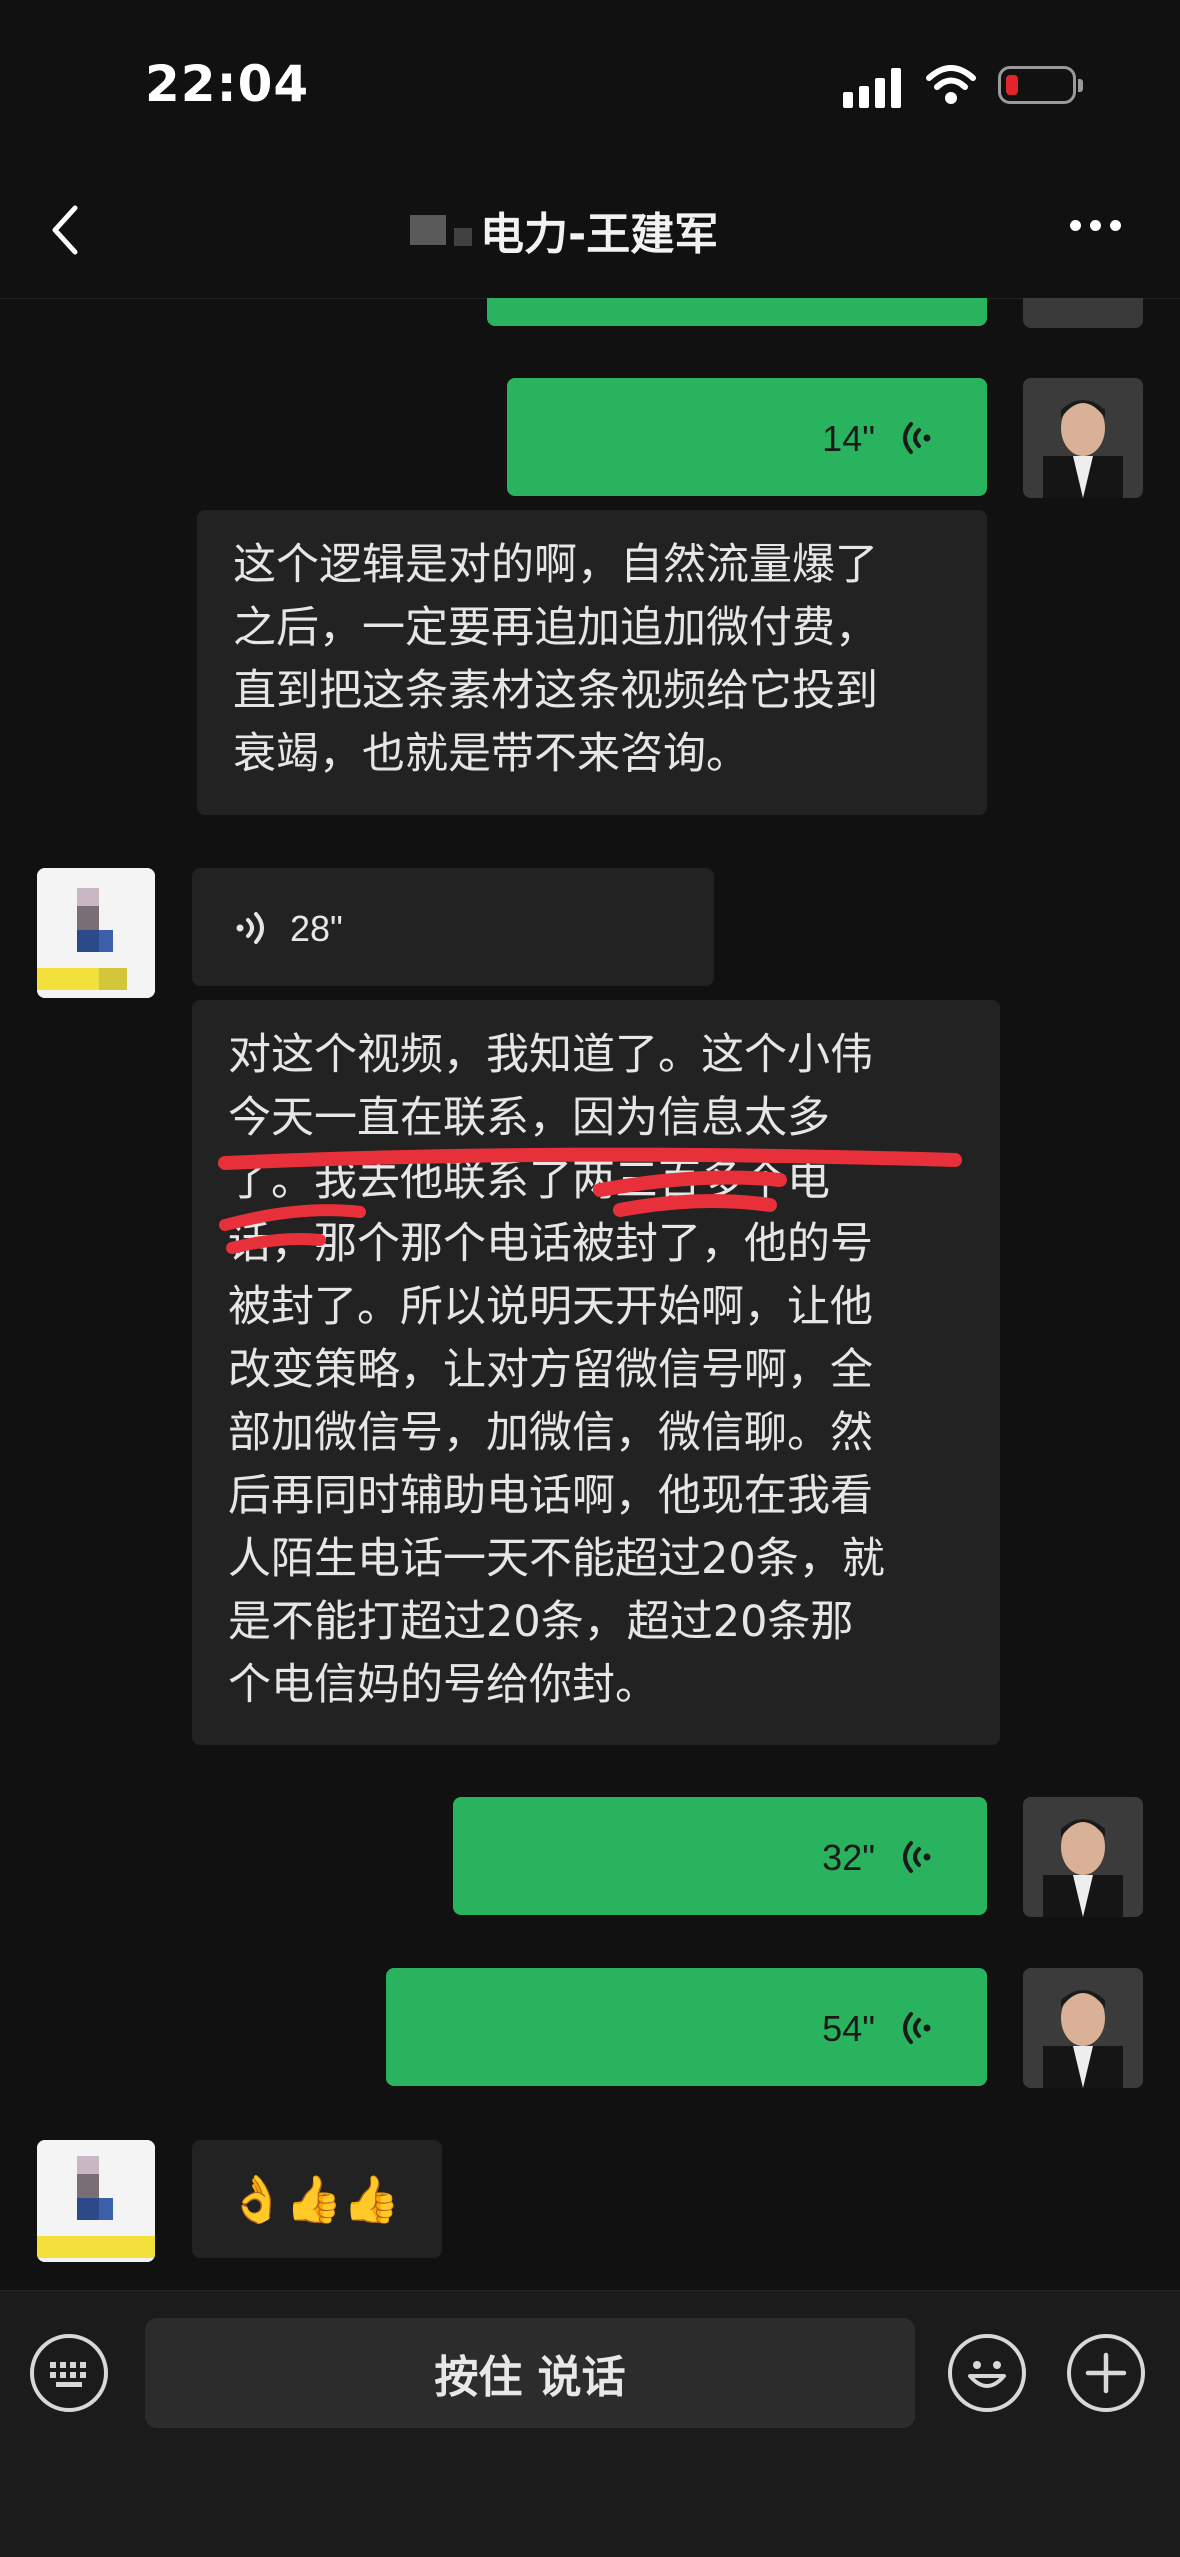  Describe the element at coordinates (686, 2027) in the screenshot. I see `voice-message-bubble: 54"` at that location.